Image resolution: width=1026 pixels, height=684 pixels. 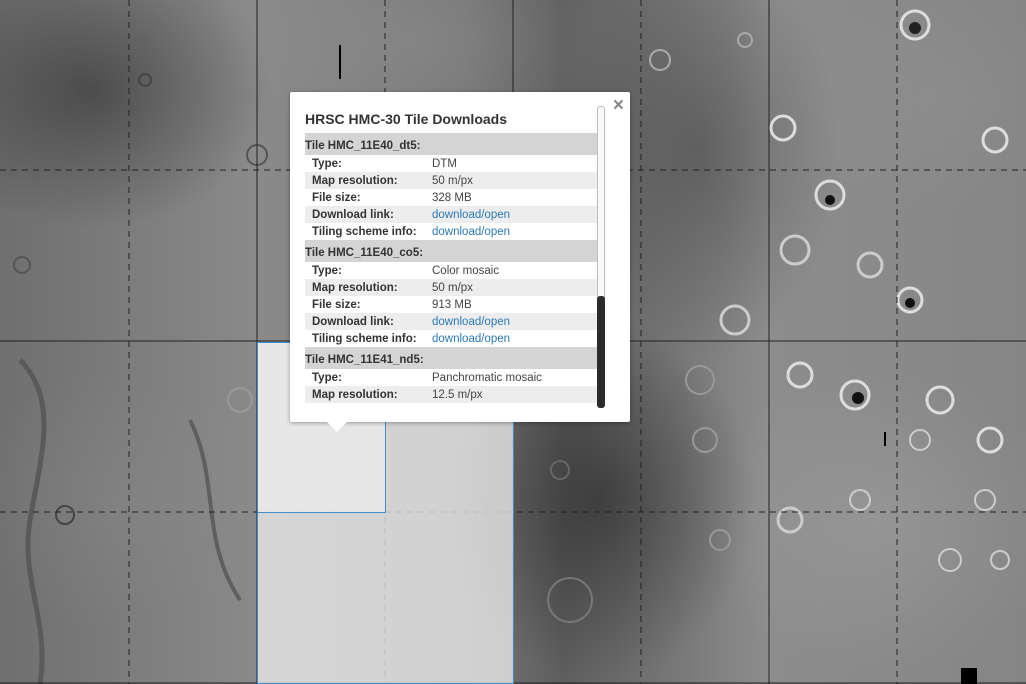 I want to click on tile-info-row: File size: 328 MB, so click(x=451, y=197).